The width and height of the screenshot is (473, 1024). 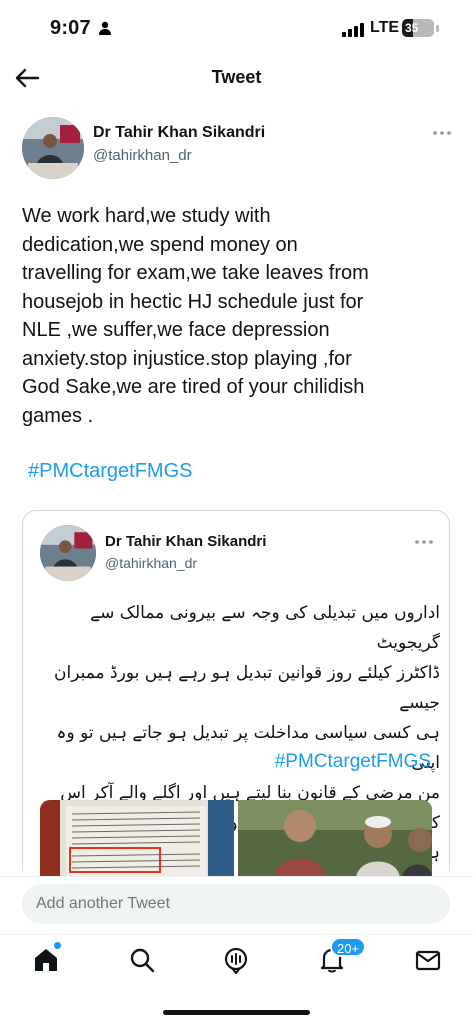 I want to click on author-handle: @tahirkhan_dr, so click(x=142, y=155).